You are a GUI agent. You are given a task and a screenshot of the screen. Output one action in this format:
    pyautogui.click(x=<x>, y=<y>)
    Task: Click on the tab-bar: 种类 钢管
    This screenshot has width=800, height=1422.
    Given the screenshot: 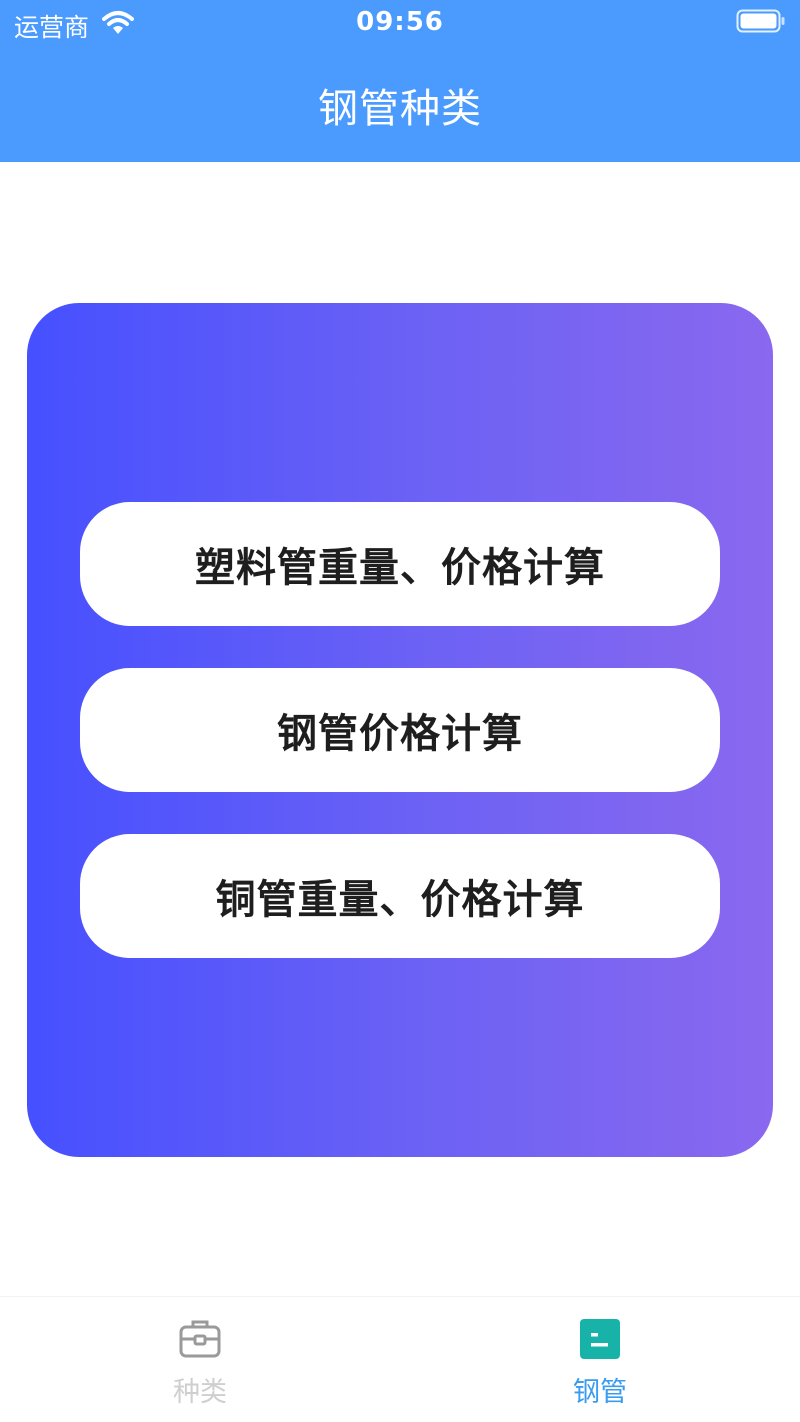 What is the action you would take?
    pyautogui.click(x=400, y=1359)
    